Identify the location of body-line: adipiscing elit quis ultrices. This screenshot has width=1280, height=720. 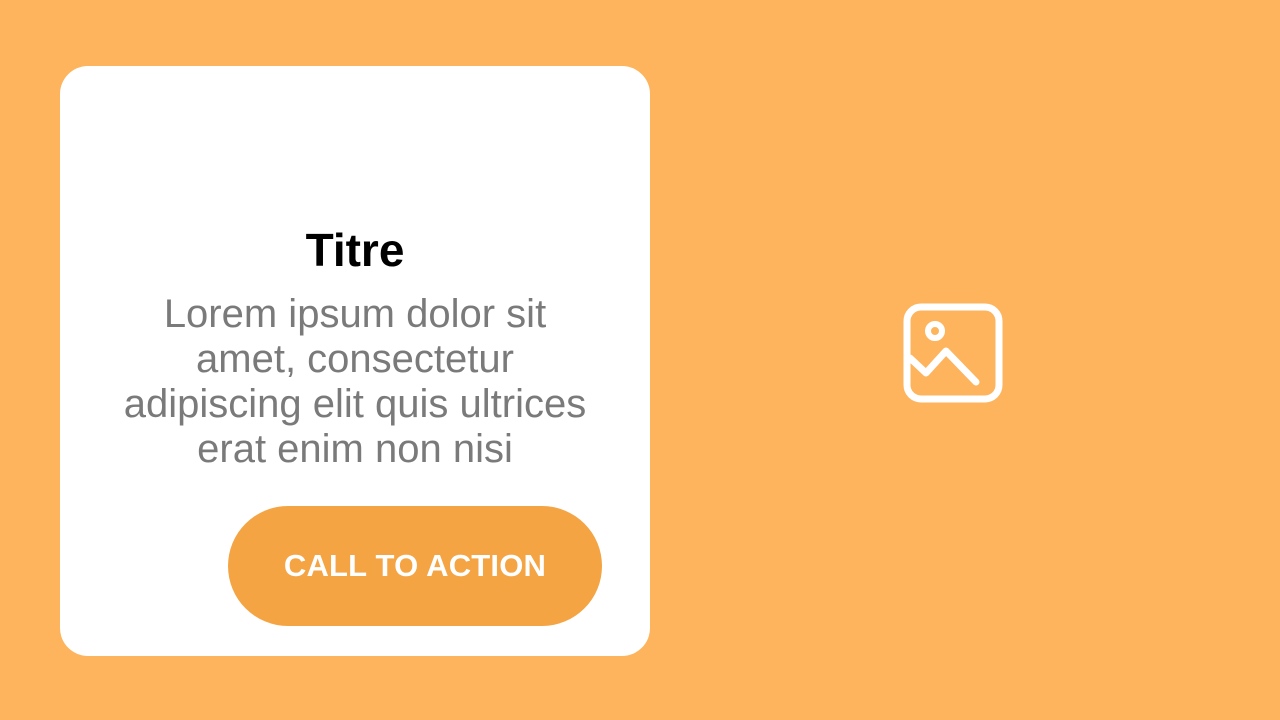
(355, 404).